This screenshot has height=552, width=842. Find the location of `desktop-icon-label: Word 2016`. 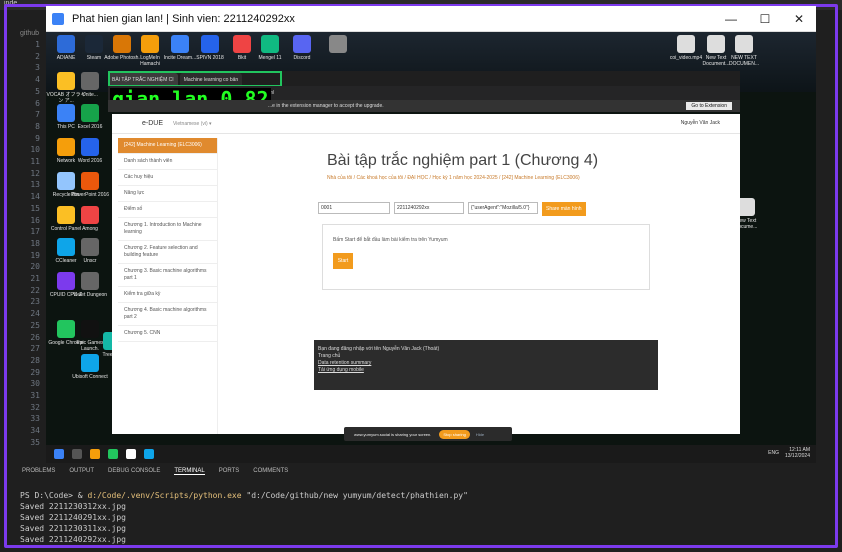

desktop-icon-label: Word 2016 is located at coordinates (90, 161).